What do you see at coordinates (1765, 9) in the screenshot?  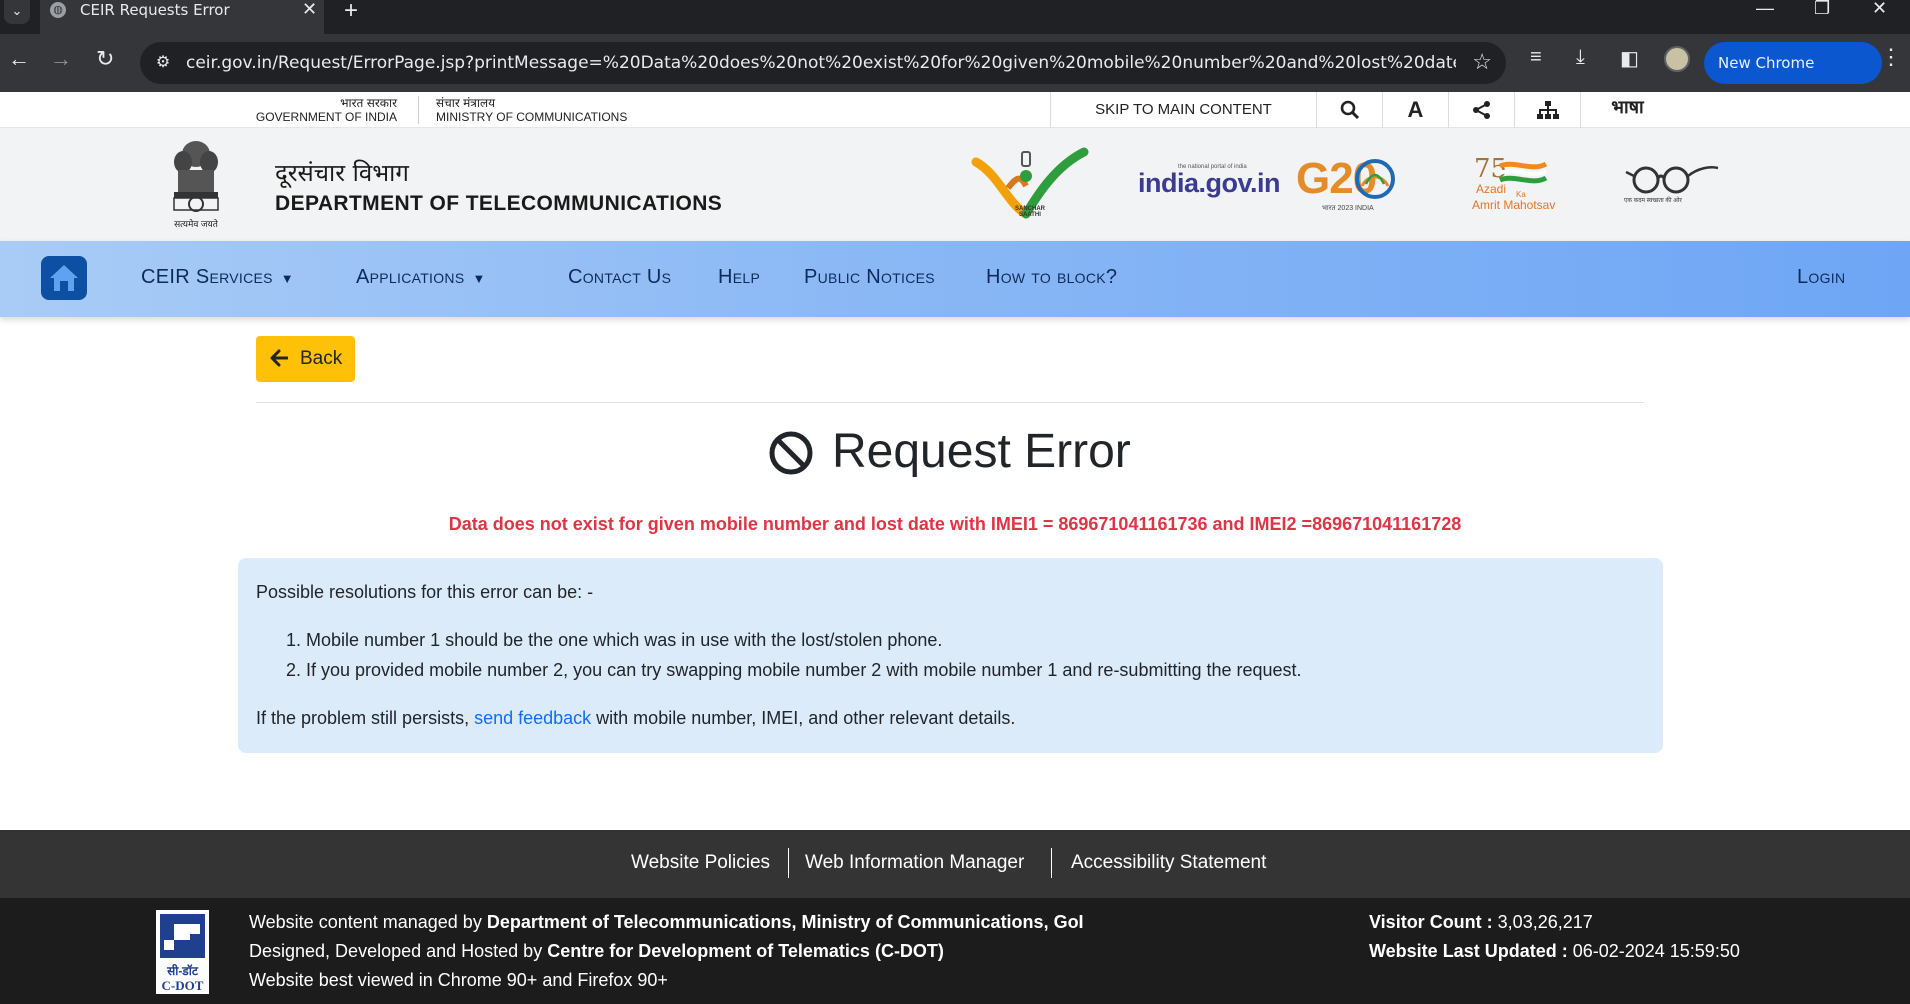 I see `minimize-icon: —` at bounding box center [1765, 9].